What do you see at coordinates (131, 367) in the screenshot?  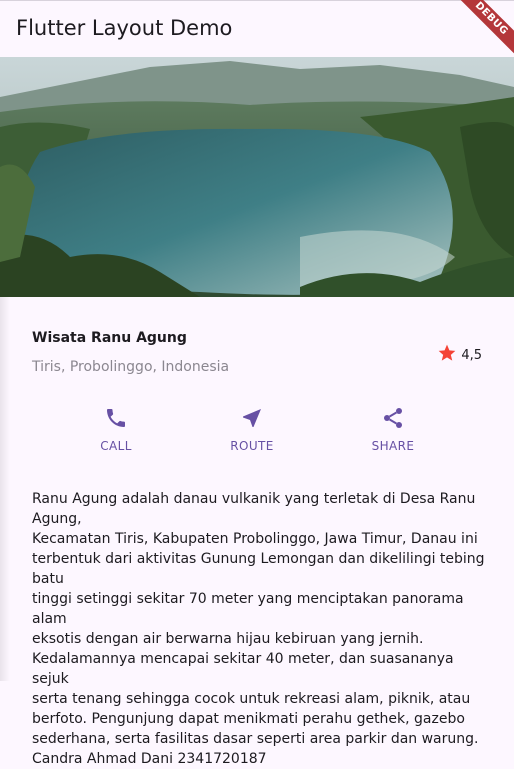 I see `place-location: Tiris, Probolinggo, Indonesia` at bounding box center [131, 367].